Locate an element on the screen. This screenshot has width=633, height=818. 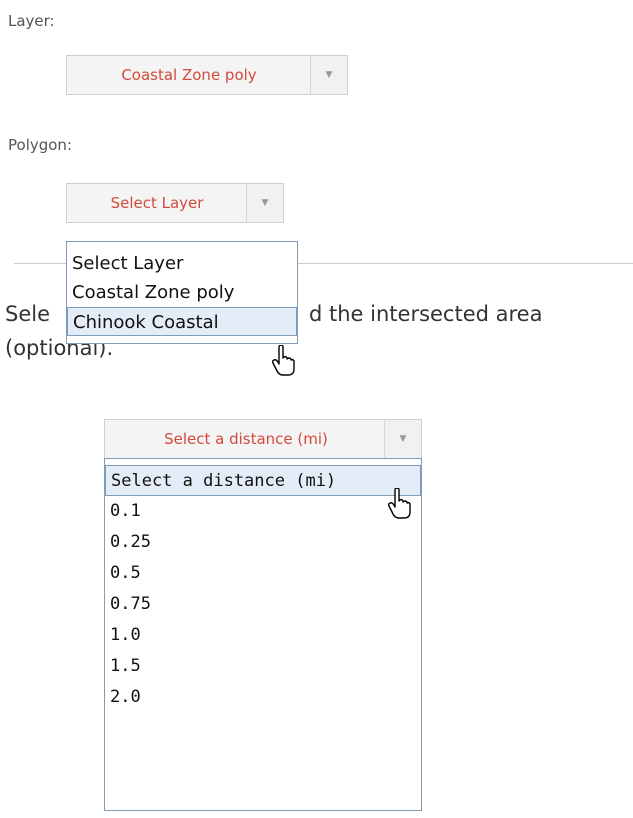
layer-select-value: Coastal Zone poly is located at coordinates (189, 75).